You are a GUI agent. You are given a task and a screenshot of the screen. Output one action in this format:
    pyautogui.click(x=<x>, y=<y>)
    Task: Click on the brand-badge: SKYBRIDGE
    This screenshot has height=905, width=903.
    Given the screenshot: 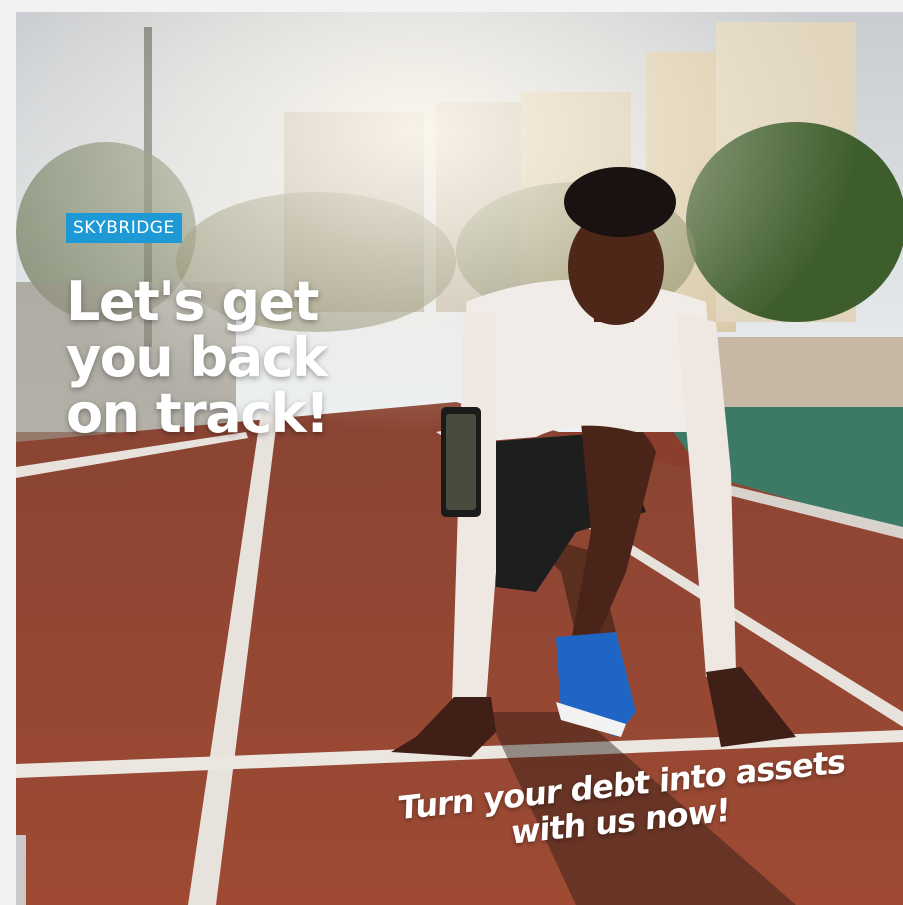 What is the action you would take?
    pyautogui.click(x=124, y=228)
    